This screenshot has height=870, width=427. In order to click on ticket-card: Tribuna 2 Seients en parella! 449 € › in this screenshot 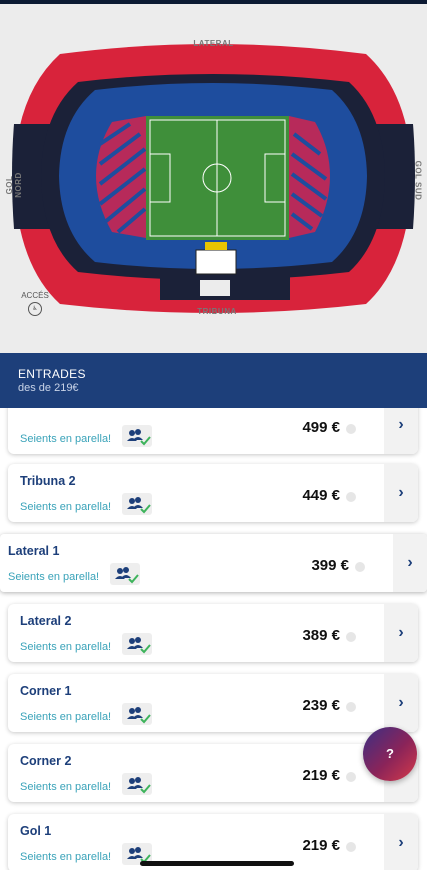, I will do `click(213, 493)`.